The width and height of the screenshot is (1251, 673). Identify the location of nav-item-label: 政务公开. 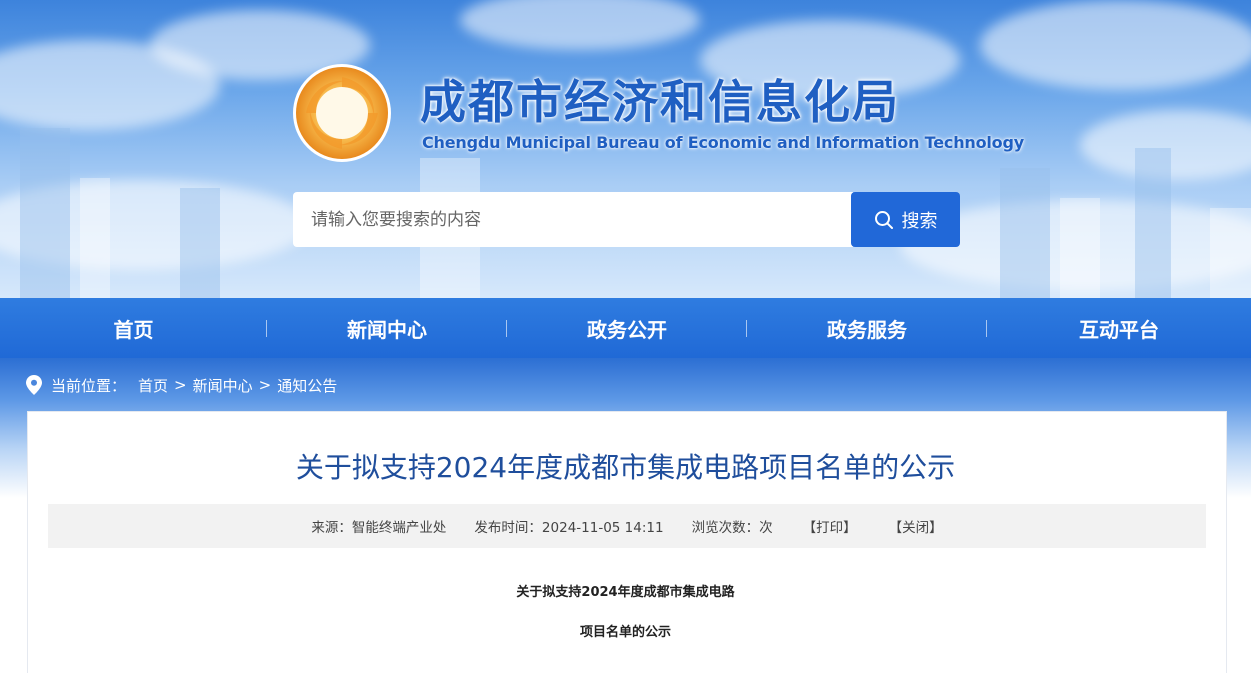
(627, 329).